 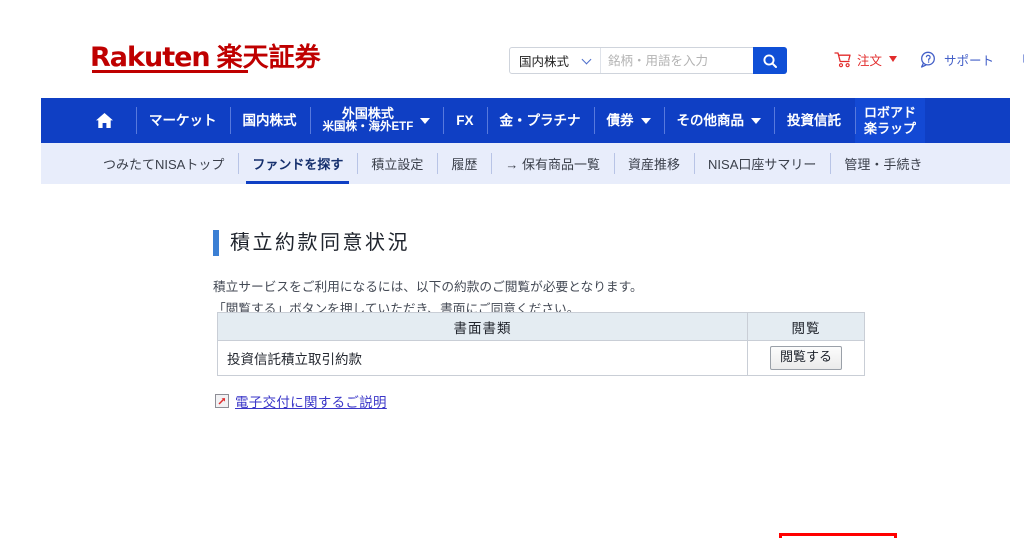 I want to click on subnav-item-tsumitate-nisa-top: つみたてNISAトップ, so click(x=139, y=163).